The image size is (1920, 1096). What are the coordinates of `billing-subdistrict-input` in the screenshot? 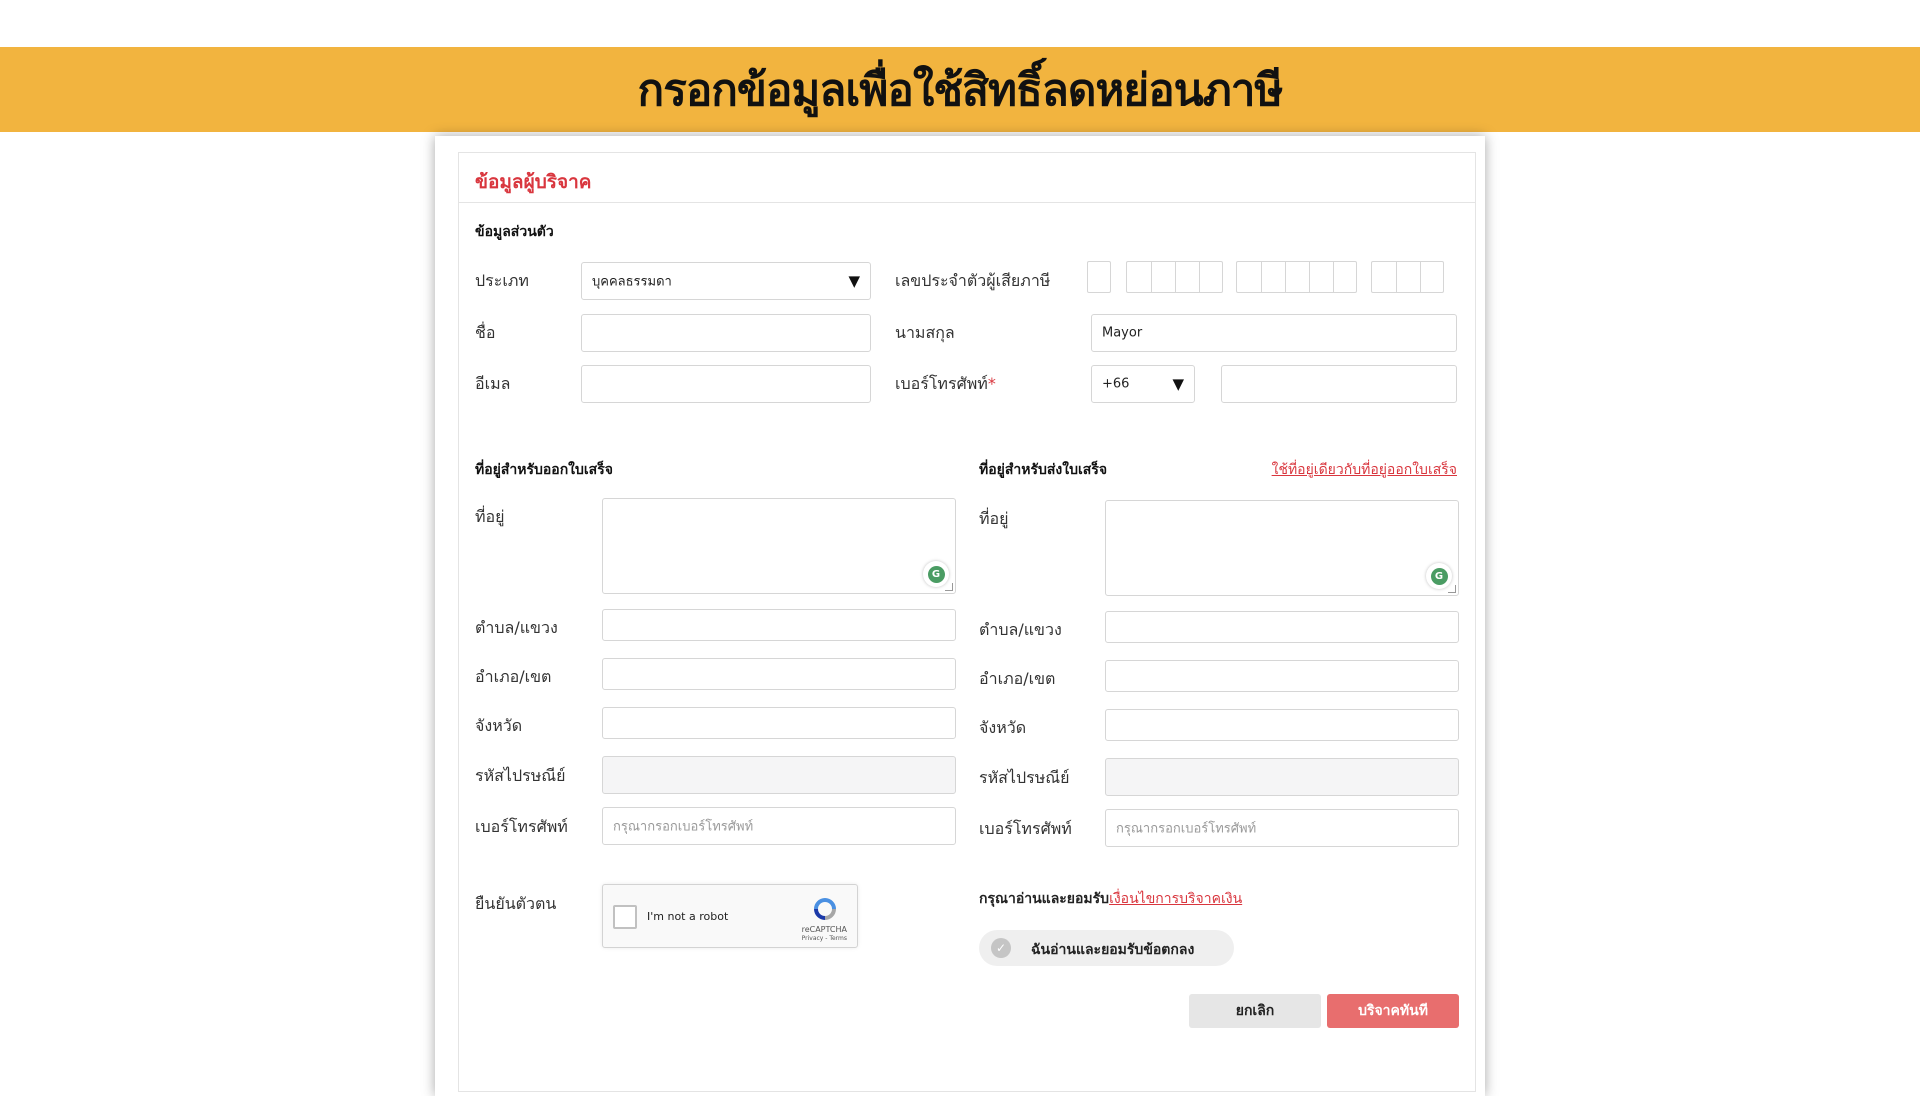 It's located at (779, 625).